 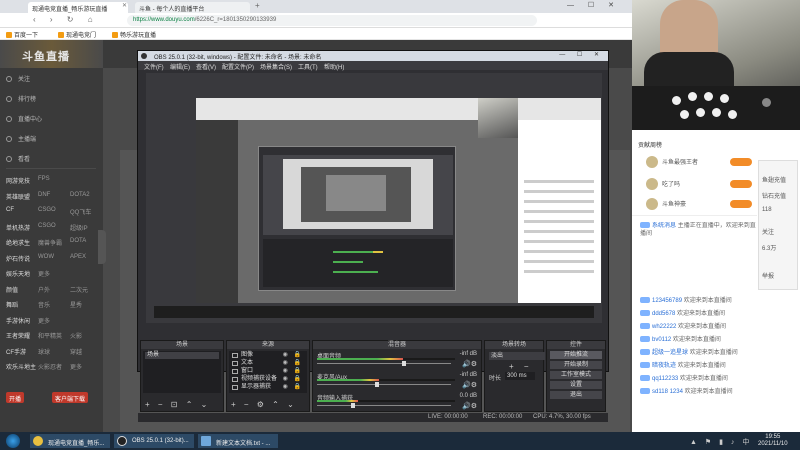 What do you see at coordinates (721, 442) in the screenshot?
I see `system-tray: ▲ ⚑ ▮ ♪ 中` at bounding box center [721, 442].